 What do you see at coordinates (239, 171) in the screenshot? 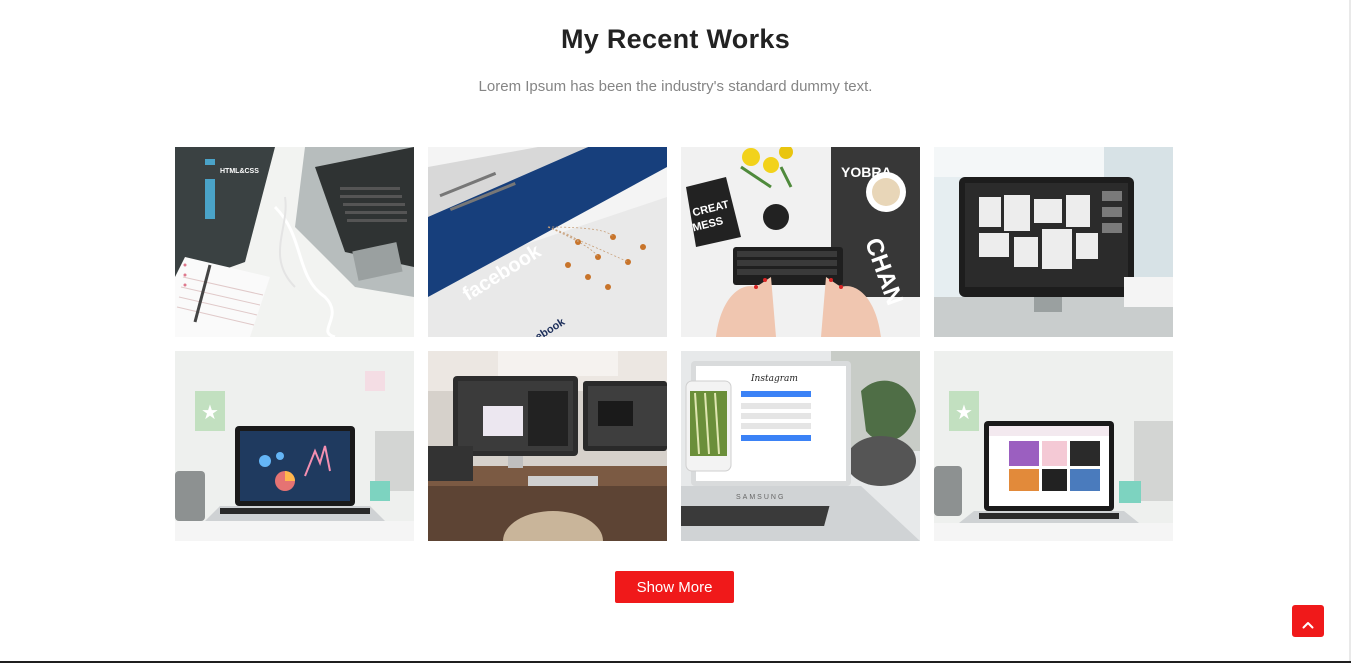
I see `svg-text: HTML&CSS` at bounding box center [239, 171].